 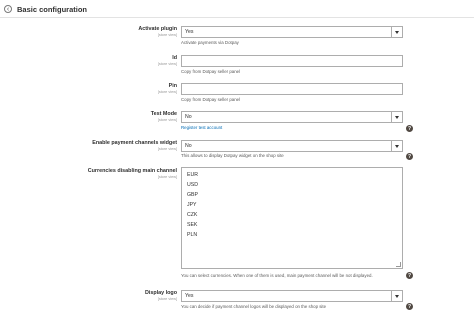 What do you see at coordinates (160, 293) in the screenshot?
I see `display-logo-label: Display logo` at bounding box center [160, 293].